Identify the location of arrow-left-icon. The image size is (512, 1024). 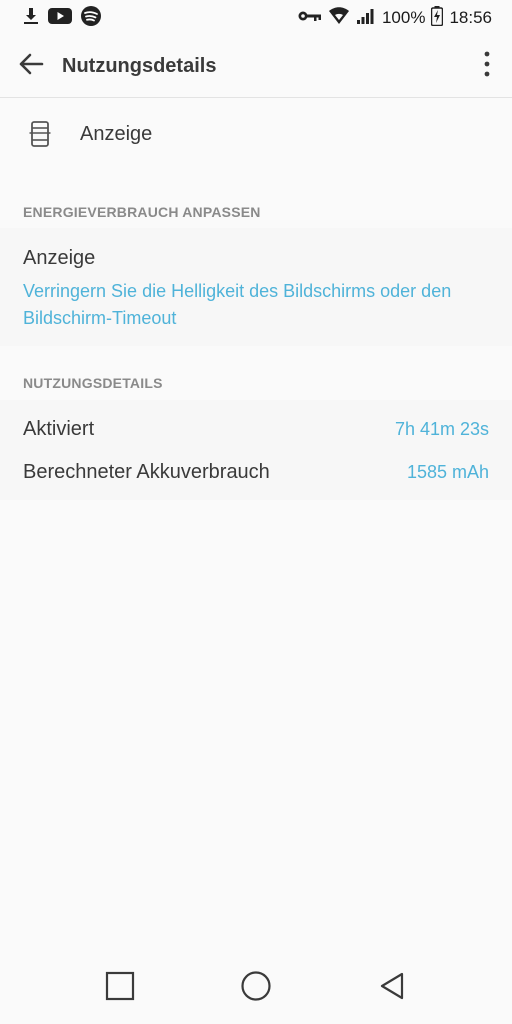
(31, 66).